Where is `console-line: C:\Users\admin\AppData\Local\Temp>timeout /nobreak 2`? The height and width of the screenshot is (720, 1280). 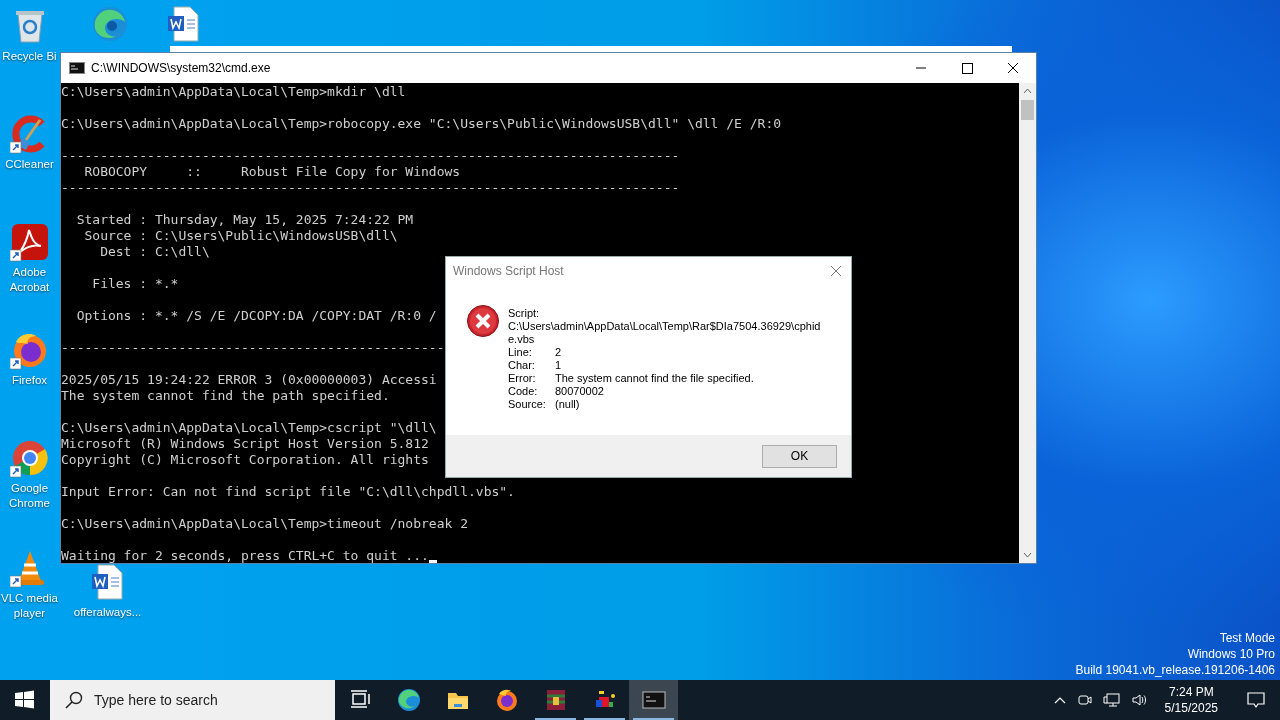 console-line: C:\Users\admin\AppData\Local\Temp>timeout /nobreak 2 is located at coordinates (264, 524).